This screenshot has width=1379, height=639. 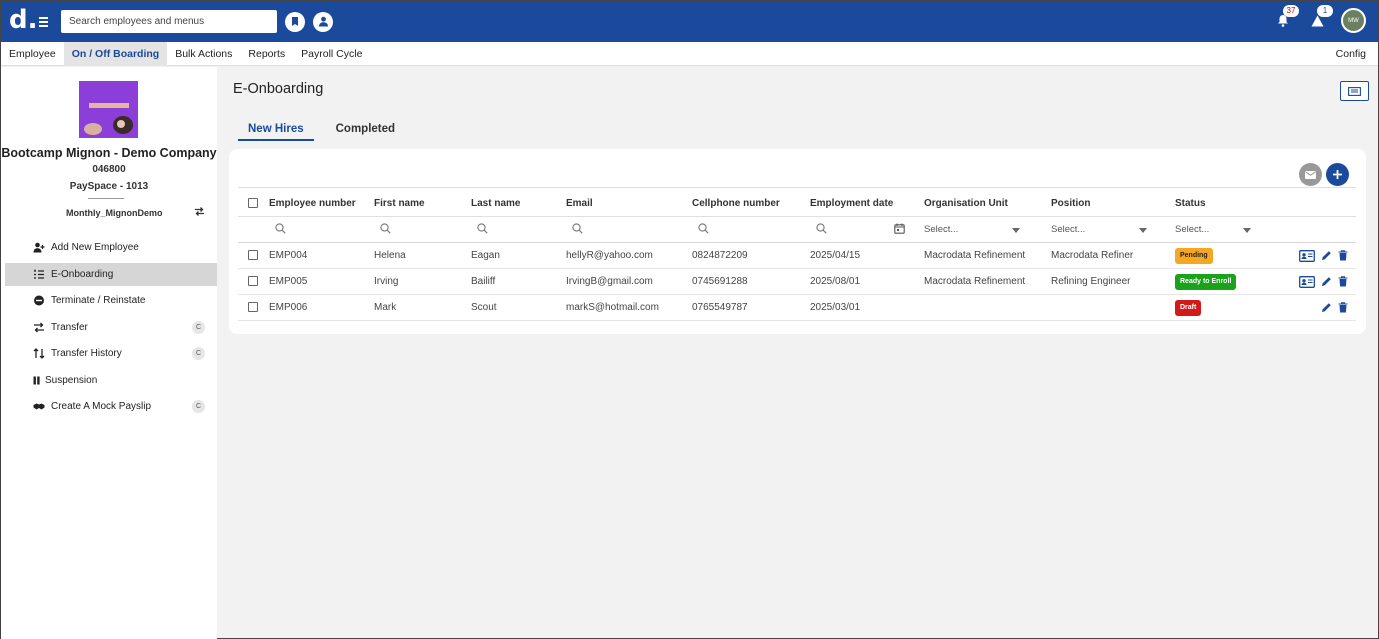 I want to click on sidebar-item-label: Add New Employee, so click(x=95, y=247).